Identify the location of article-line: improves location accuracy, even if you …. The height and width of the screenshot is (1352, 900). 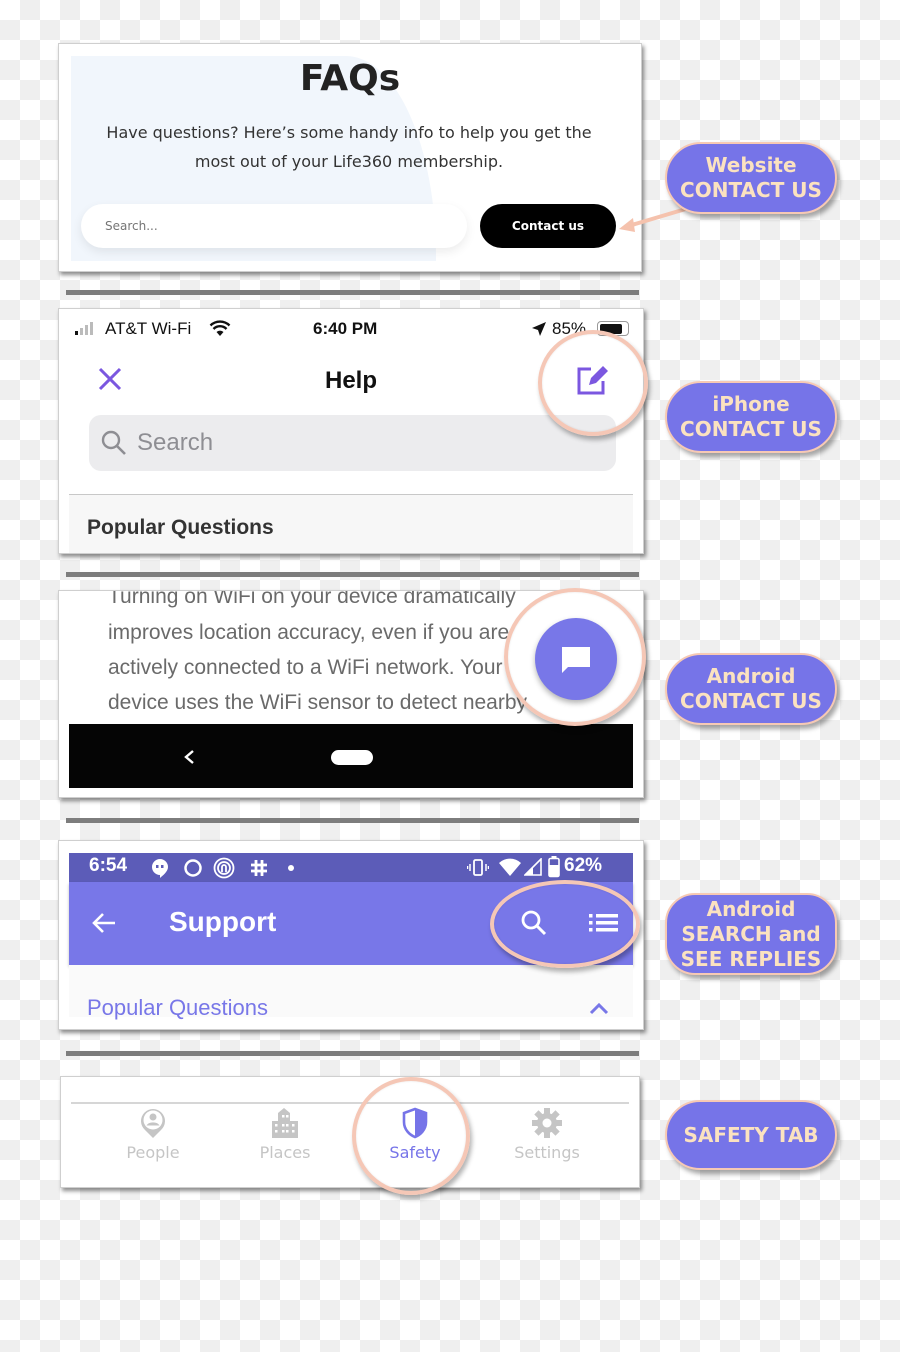
(309, 632).